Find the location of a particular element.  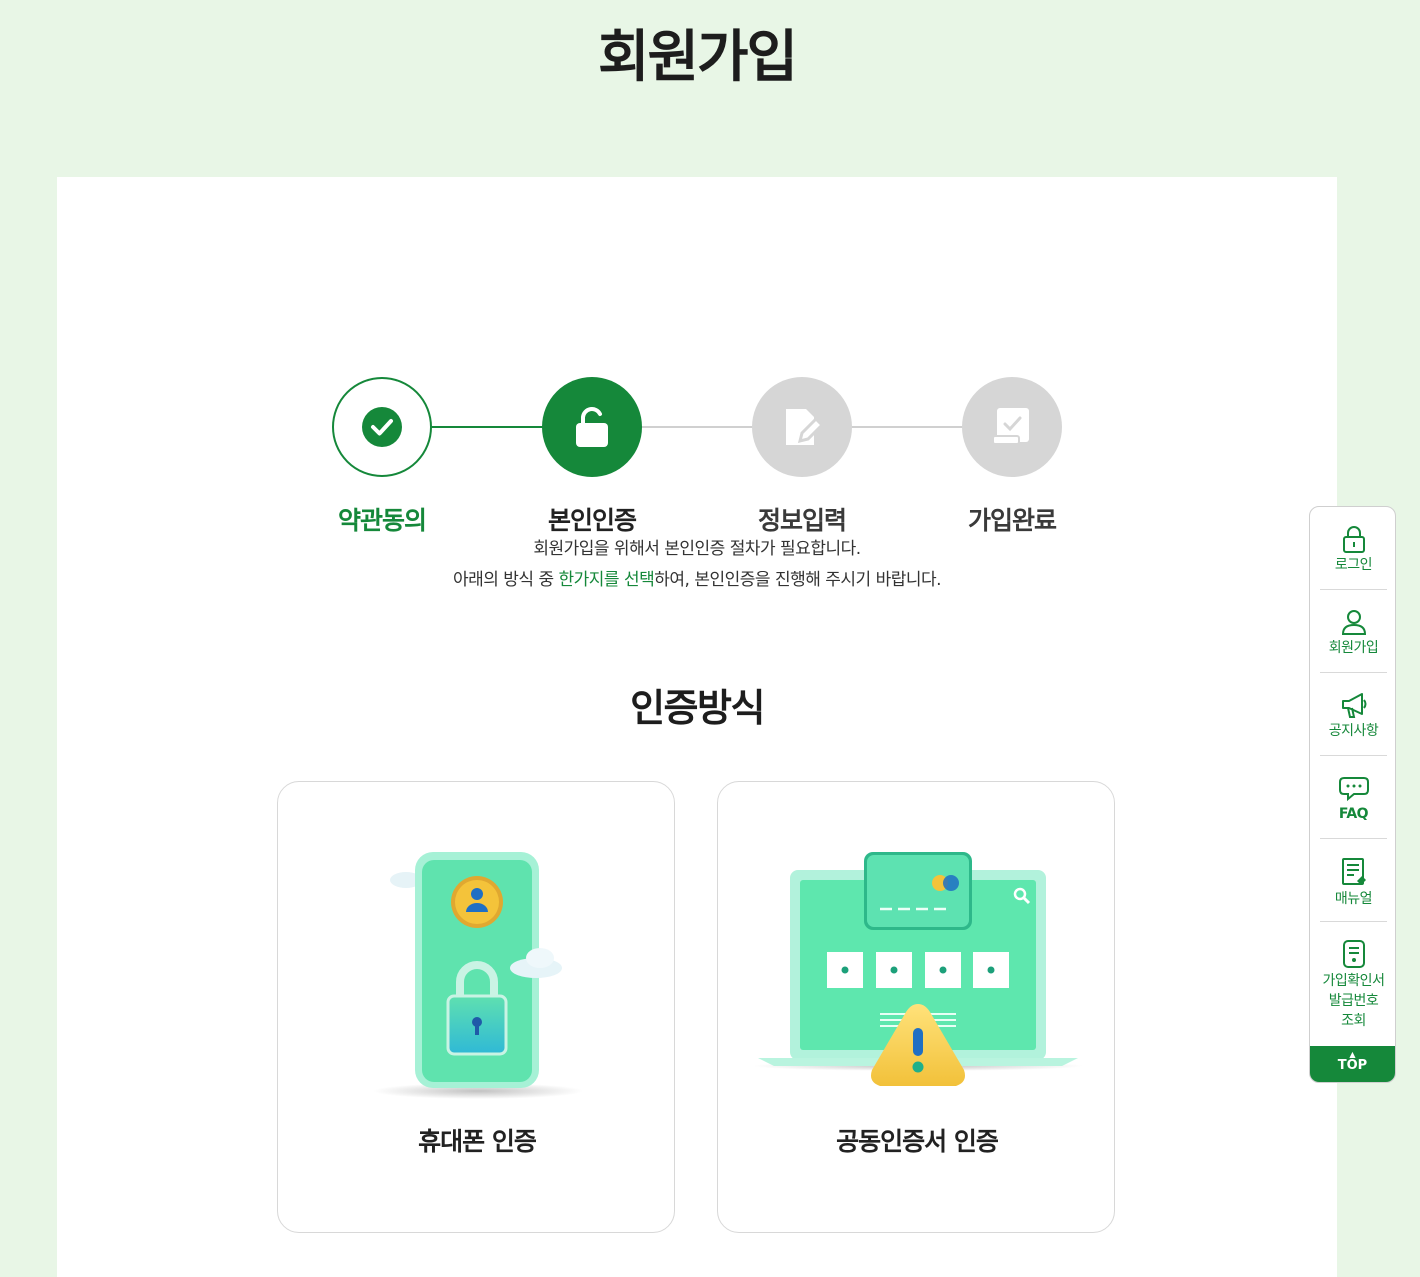

check-icon is located at coordinates (382, 427).